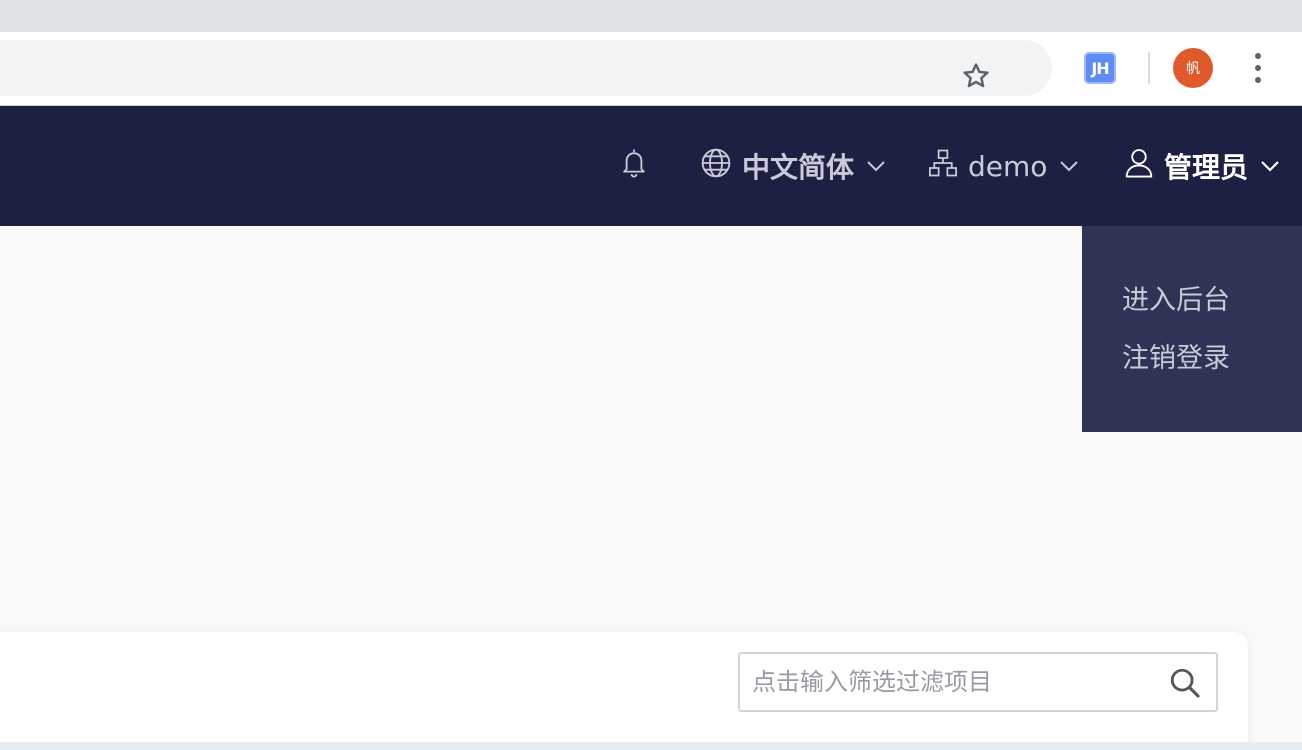  I want to click on bell-icon, so click(634, 166).